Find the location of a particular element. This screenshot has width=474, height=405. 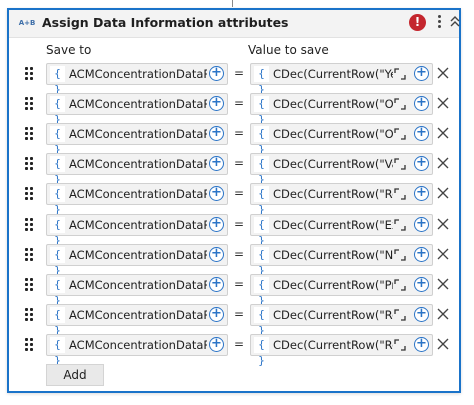

value-to-save-field: { } CDec(CurrentRow("Pri + is located at coordinates (341, 290).